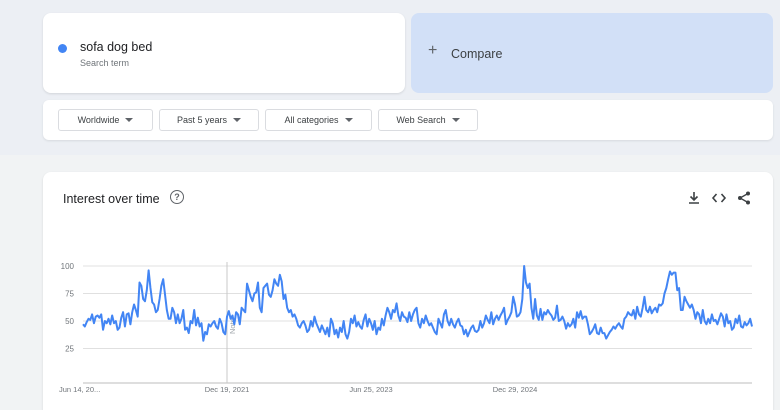  Describe the element at coordinates (116, 47) in the screenshot. I see `search-term-name: sofa dog bed` at that location.